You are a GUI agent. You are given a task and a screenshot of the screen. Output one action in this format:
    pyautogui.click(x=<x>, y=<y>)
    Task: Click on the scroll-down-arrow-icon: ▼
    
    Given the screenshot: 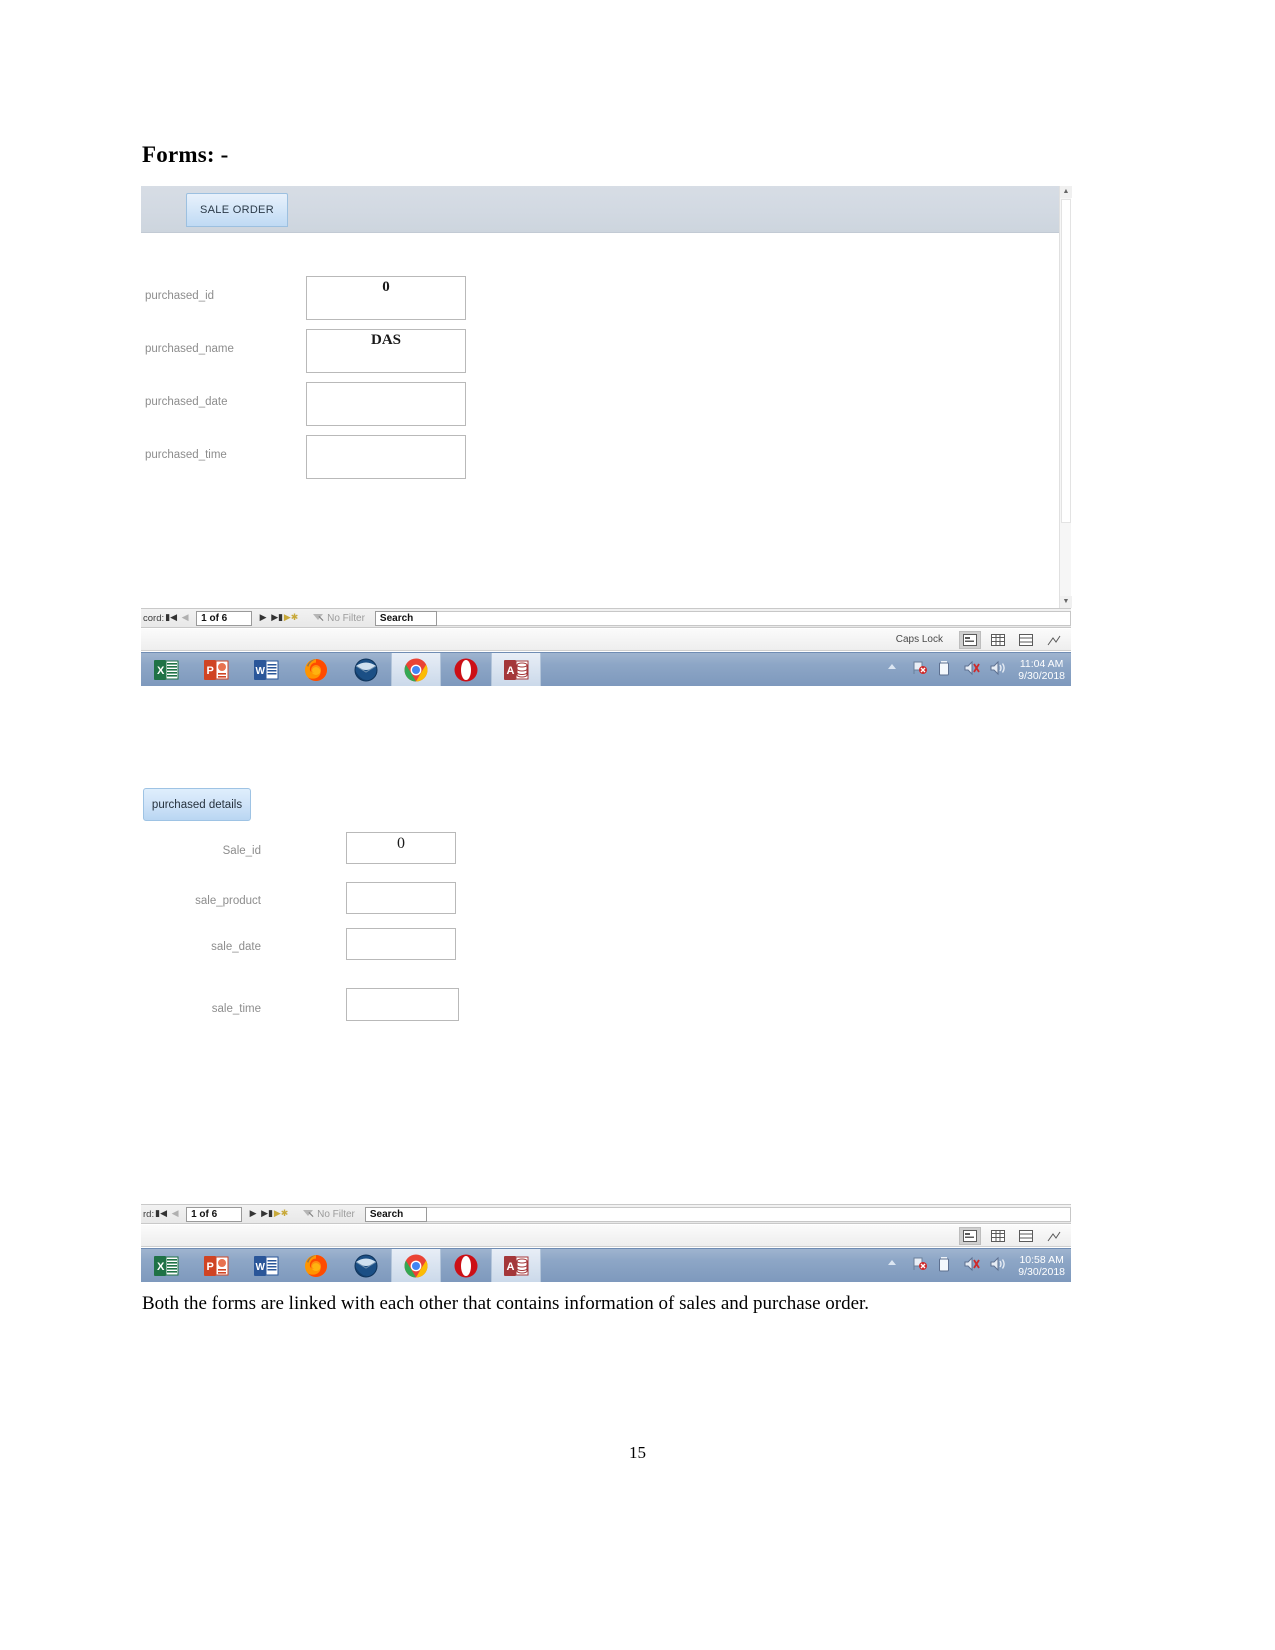 What is the action you would take?
    pyautogui.click(x=1066, y=602)
    